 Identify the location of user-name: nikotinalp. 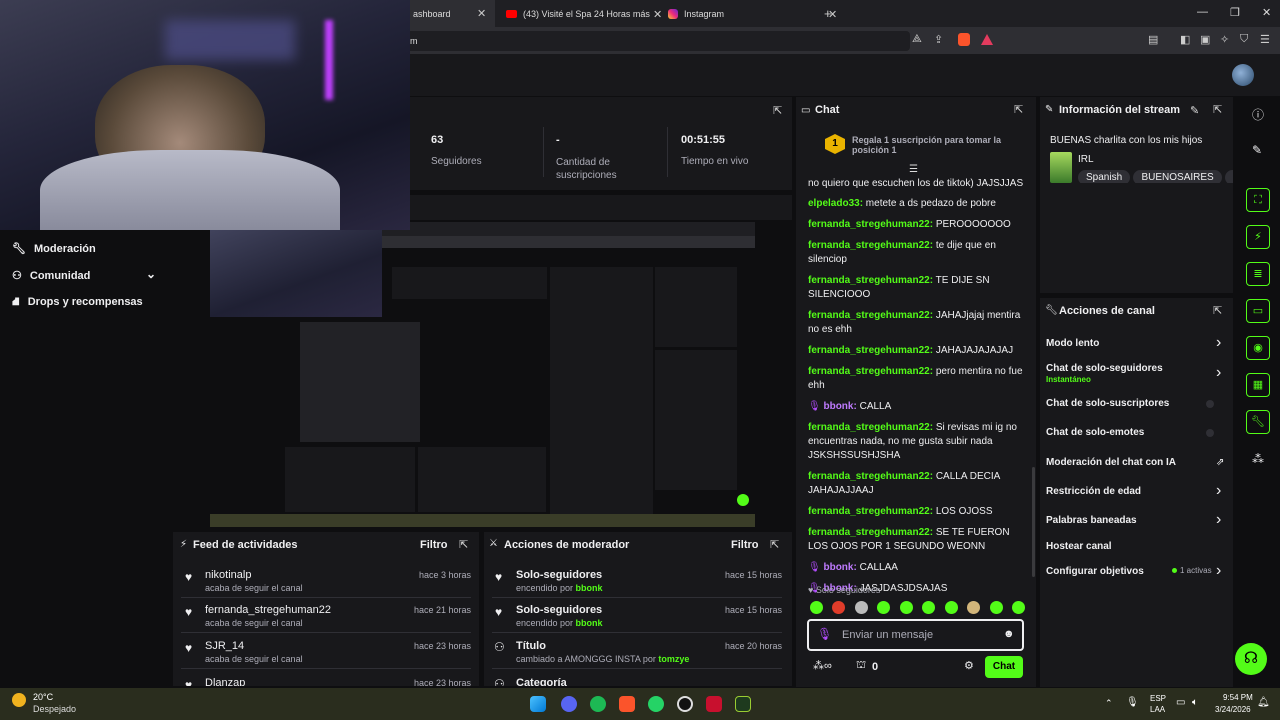
(228, 575).